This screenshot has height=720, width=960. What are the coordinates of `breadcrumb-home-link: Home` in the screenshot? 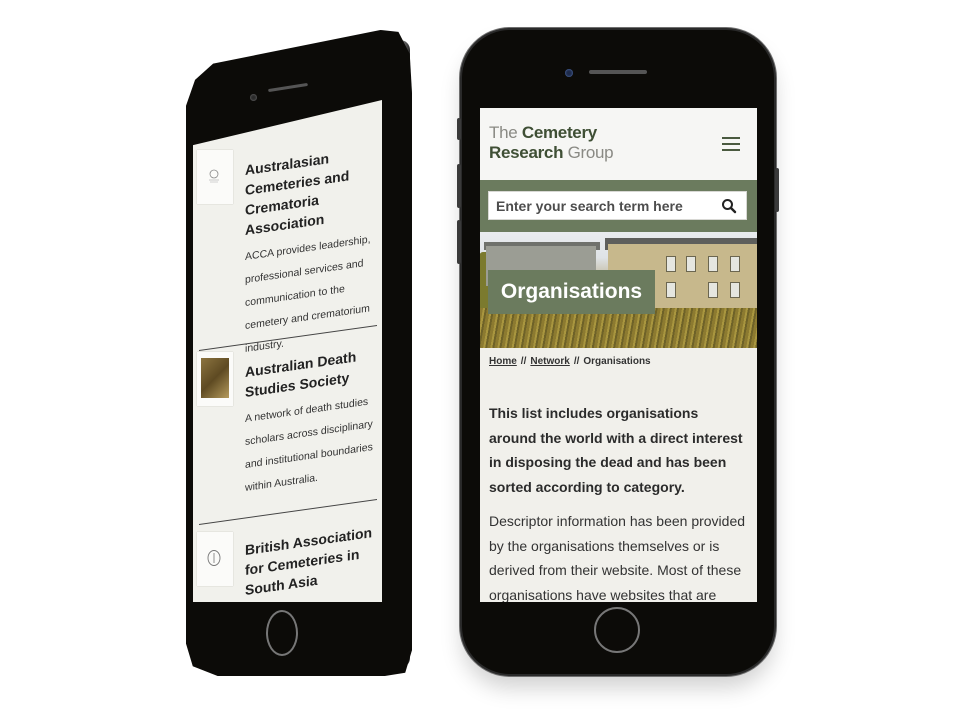 It's located at (503, 361).